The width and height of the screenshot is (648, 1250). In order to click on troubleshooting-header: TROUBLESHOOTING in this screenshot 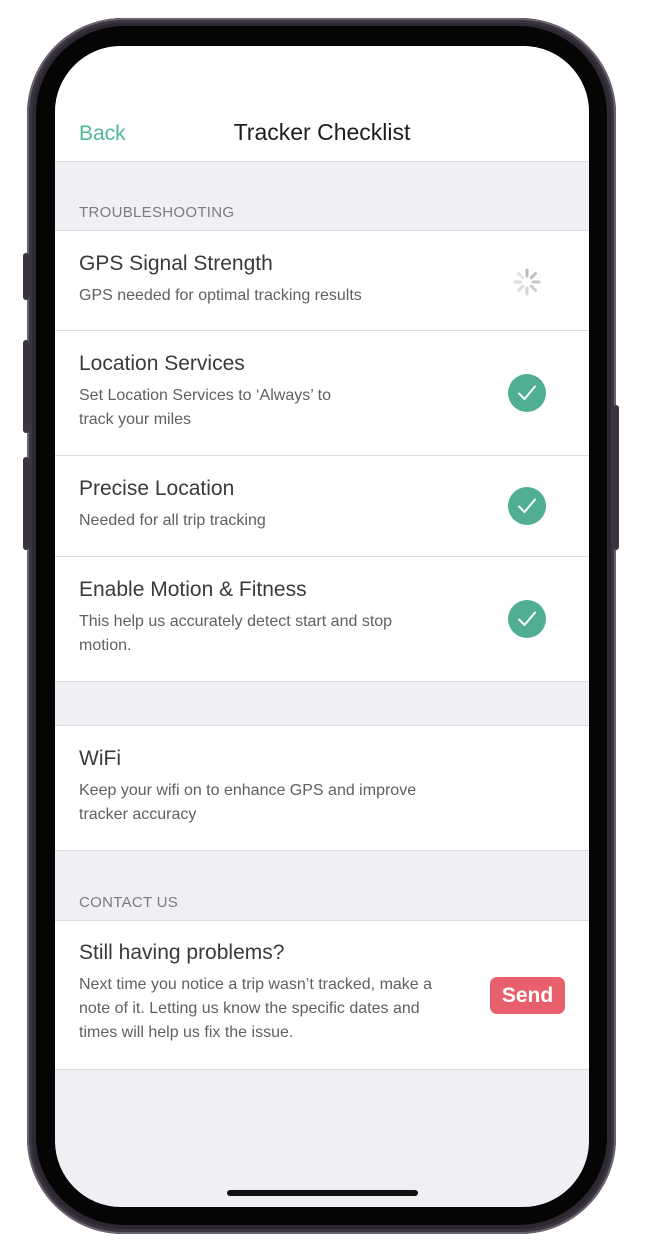, I will do `click(157, 212)`.